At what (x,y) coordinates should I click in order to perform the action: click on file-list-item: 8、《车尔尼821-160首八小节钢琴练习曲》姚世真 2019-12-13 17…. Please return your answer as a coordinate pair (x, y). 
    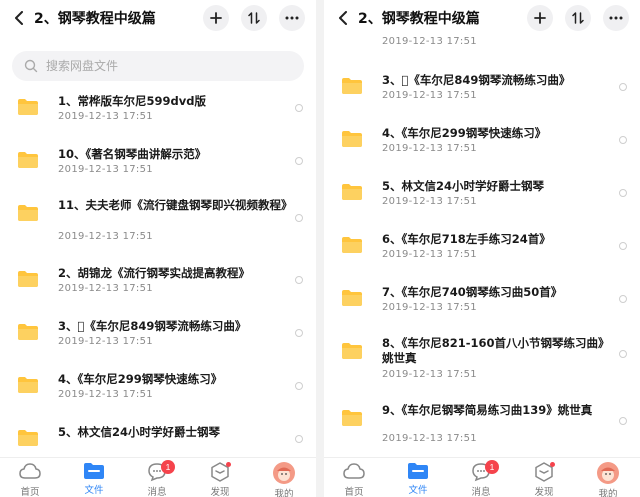
    Looking at the image, I should click on (482, 359).